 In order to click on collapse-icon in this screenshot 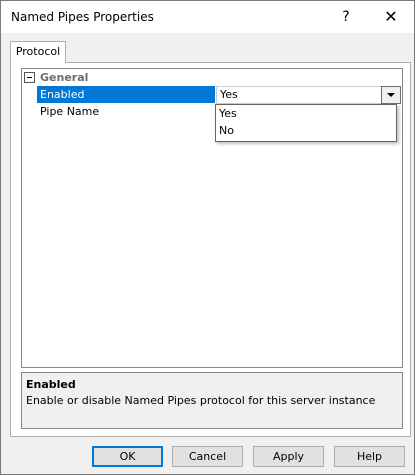, I will do `click(29, 77)`.